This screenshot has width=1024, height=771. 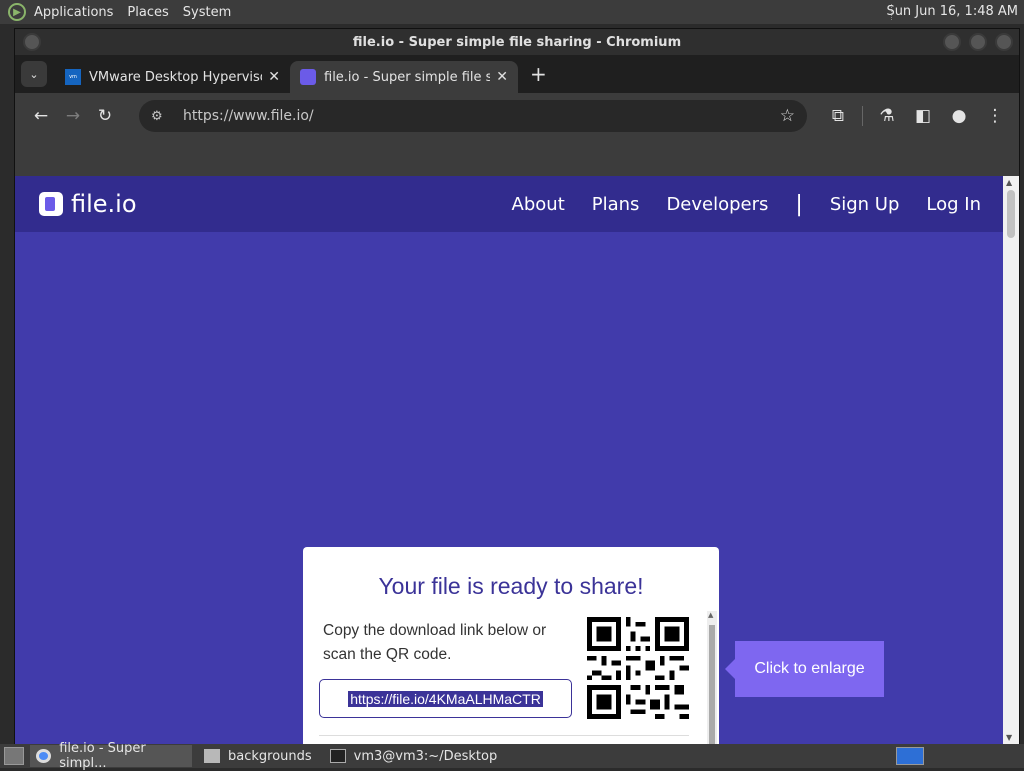 I want to click on forward-button: →, so click(x=73, y=116).